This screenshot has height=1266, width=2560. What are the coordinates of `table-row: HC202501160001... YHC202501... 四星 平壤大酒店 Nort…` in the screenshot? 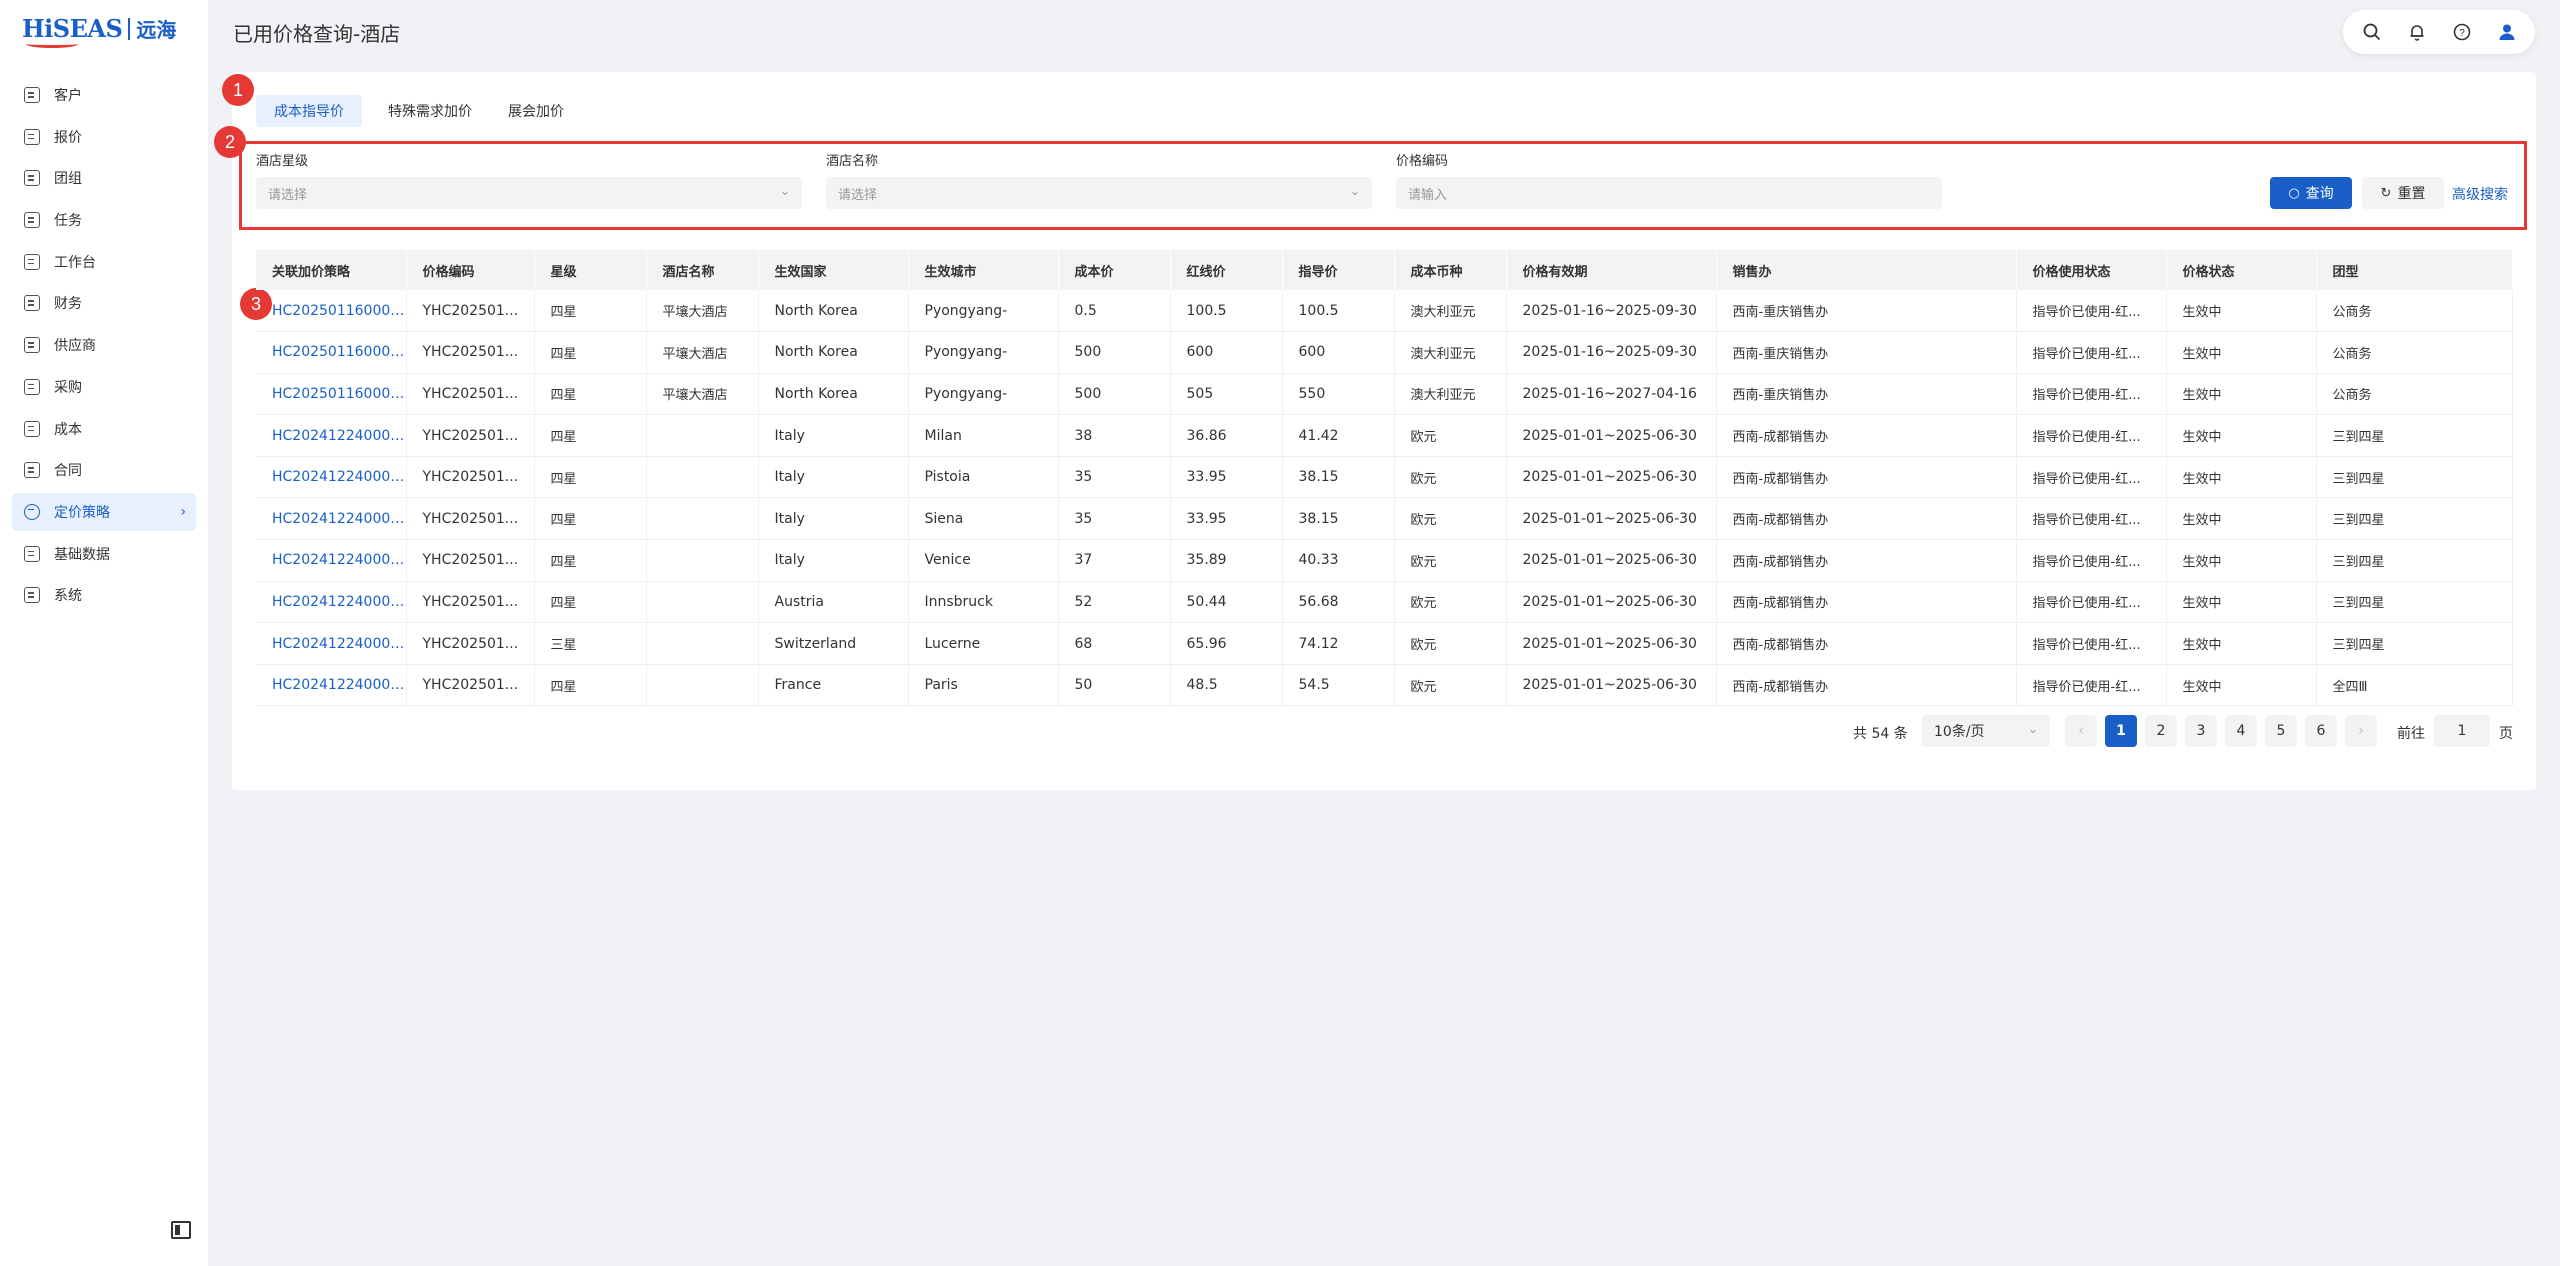 It's located at (1384, 394).